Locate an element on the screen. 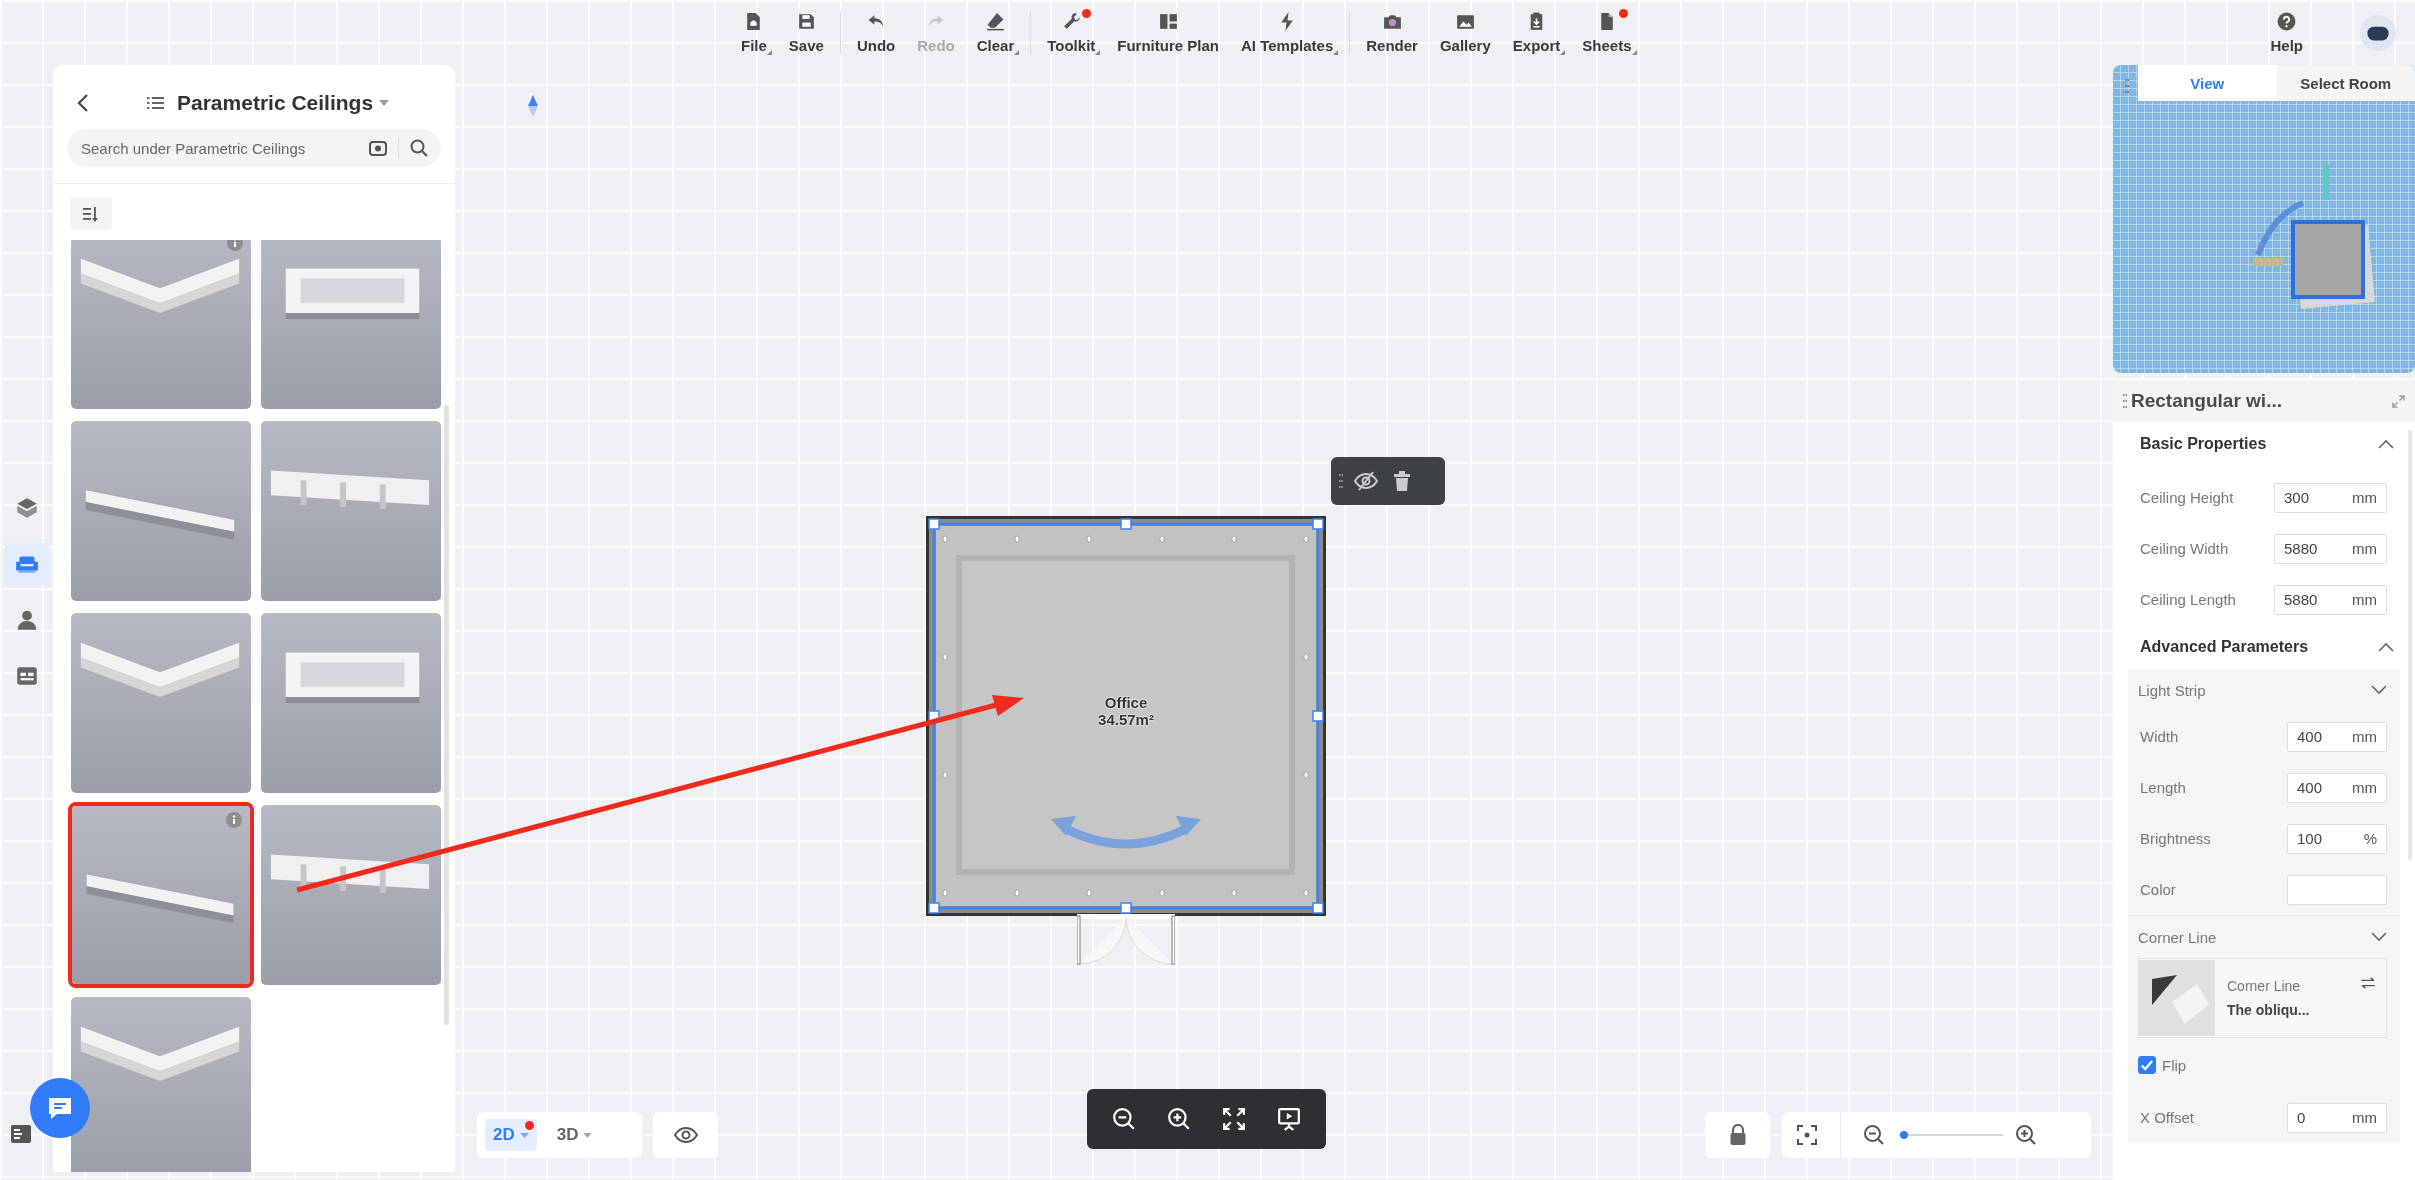  catalog-title: Parametric Ceilings is located at coordinates (275, 103).